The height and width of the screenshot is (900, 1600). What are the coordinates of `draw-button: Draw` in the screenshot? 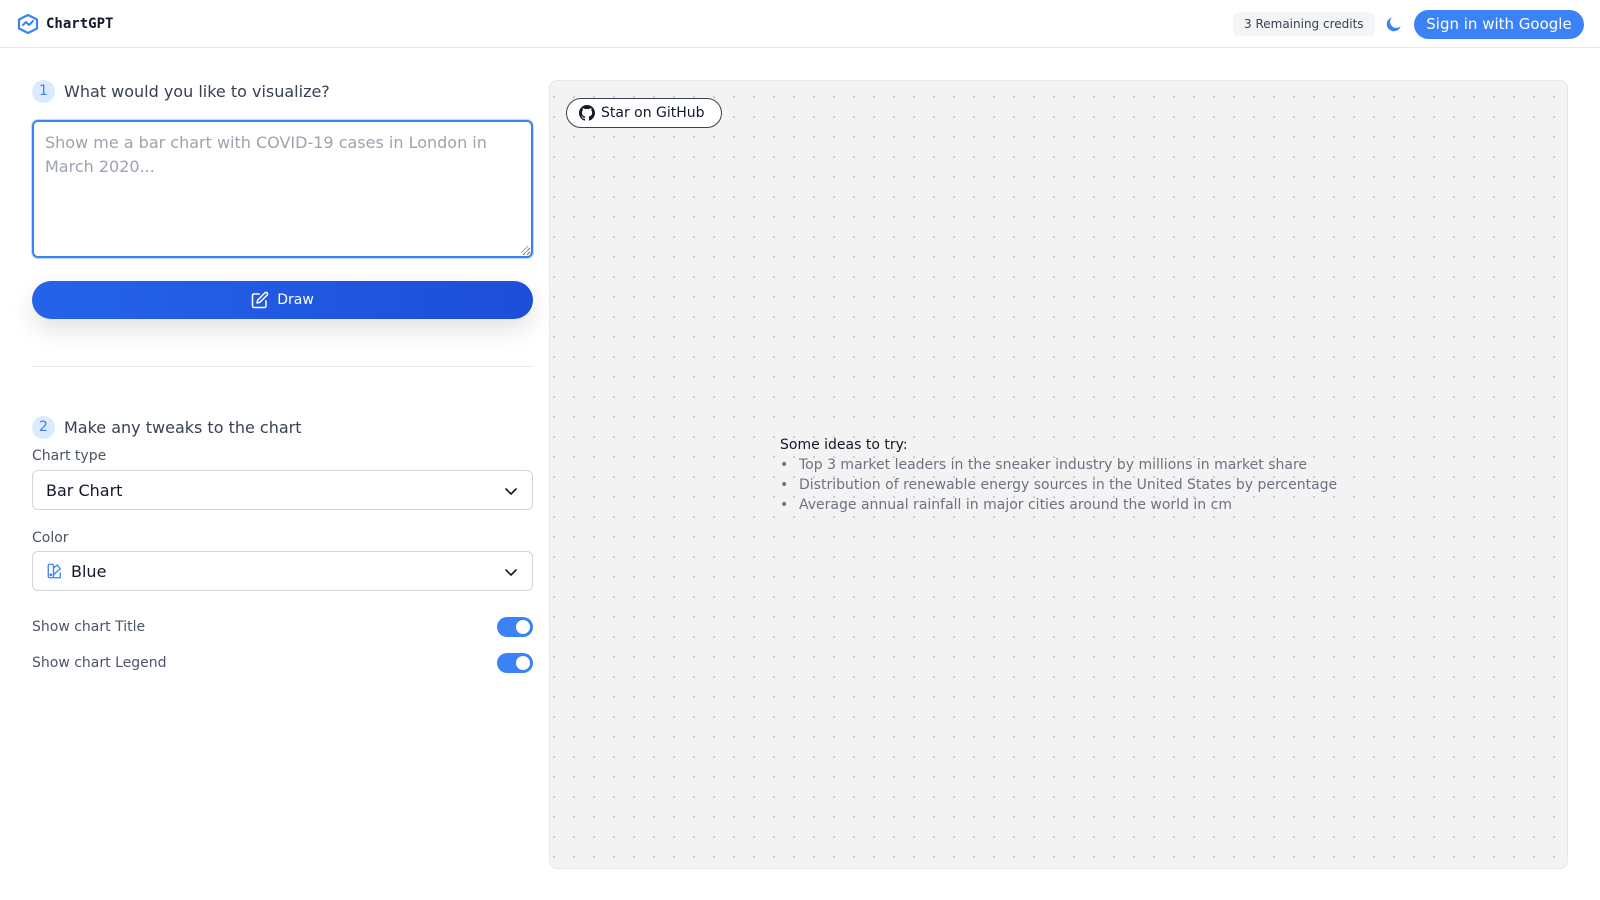 It's located at (282, 300).